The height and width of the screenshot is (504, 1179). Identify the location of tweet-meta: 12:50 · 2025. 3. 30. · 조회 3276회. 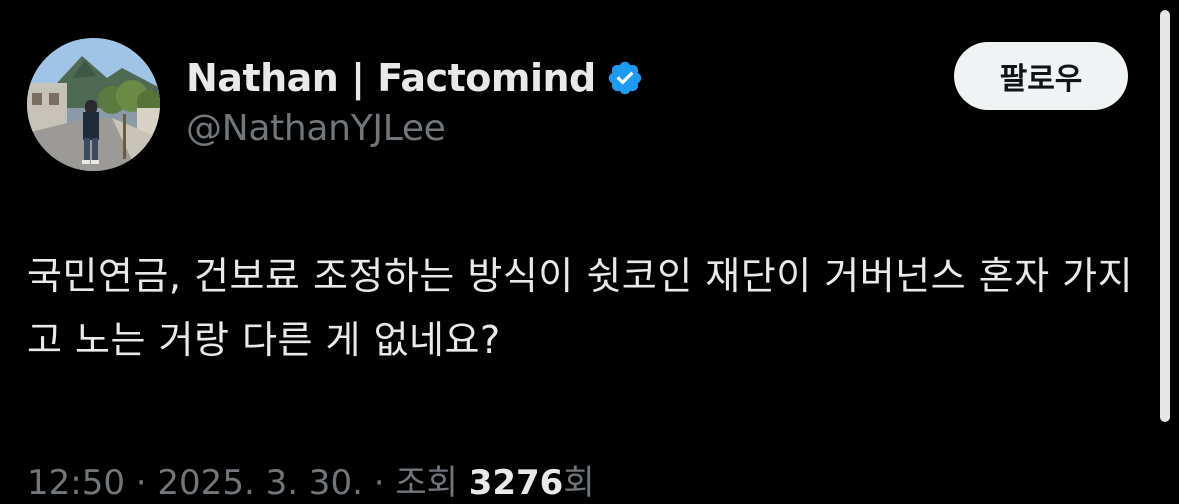
(311, 479).